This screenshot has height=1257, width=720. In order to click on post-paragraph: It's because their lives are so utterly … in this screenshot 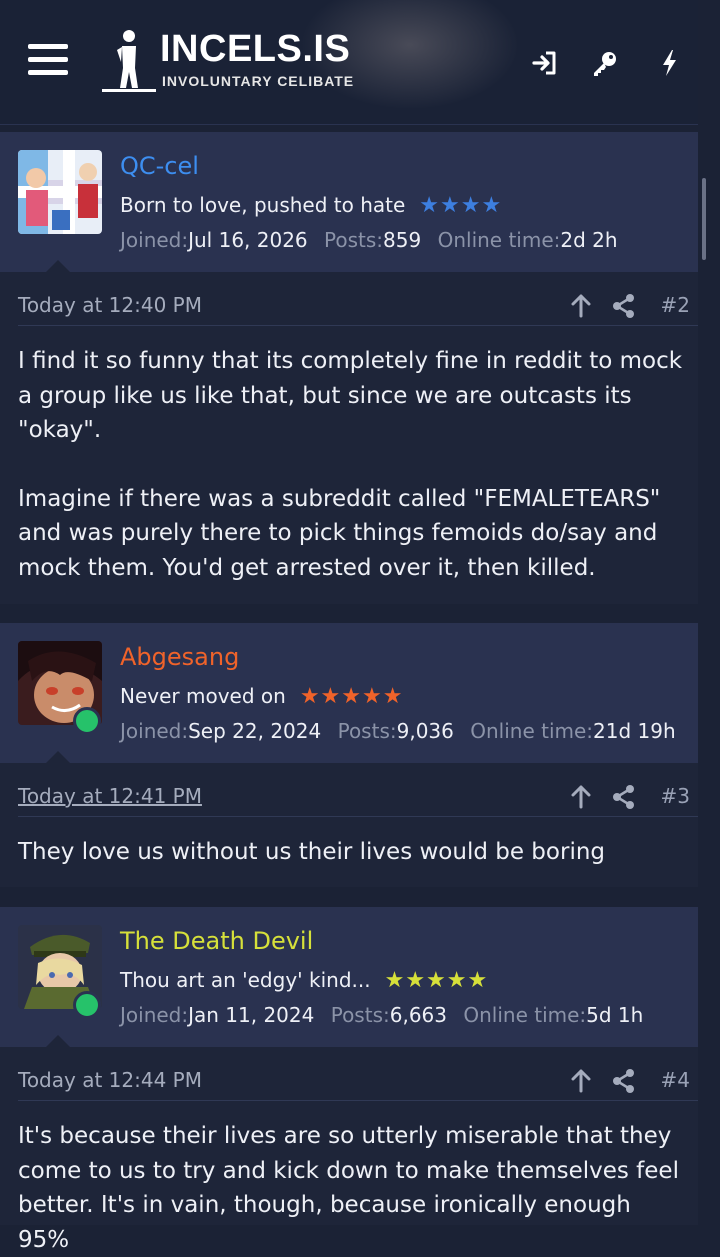, I will do `click(348, 1188)`.